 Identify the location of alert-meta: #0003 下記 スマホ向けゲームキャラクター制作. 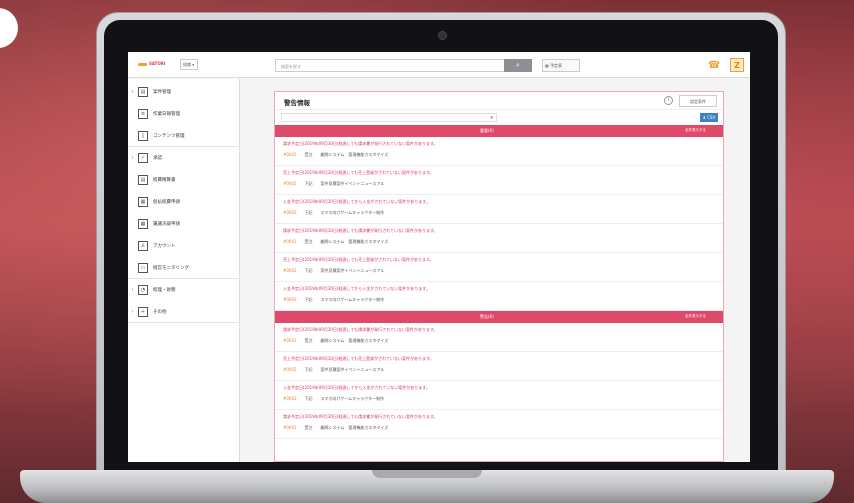
(499, 399).